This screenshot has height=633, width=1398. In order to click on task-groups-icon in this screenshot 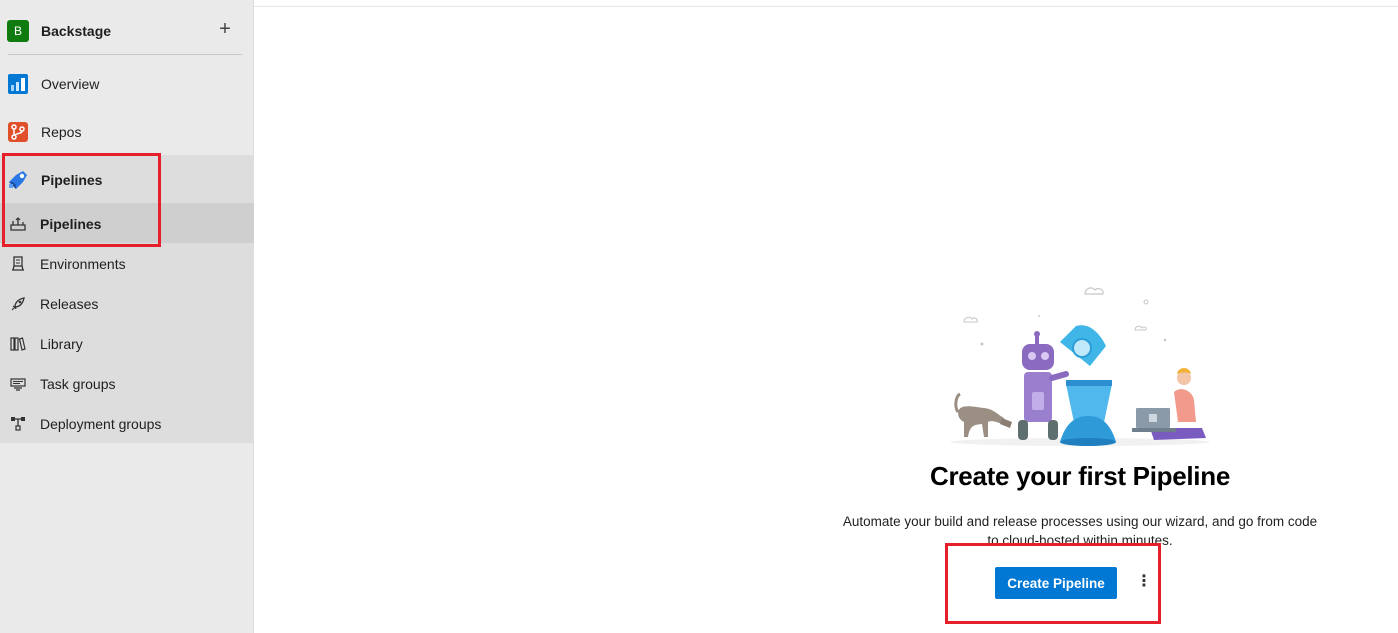, I will do `click(18, 384)`.